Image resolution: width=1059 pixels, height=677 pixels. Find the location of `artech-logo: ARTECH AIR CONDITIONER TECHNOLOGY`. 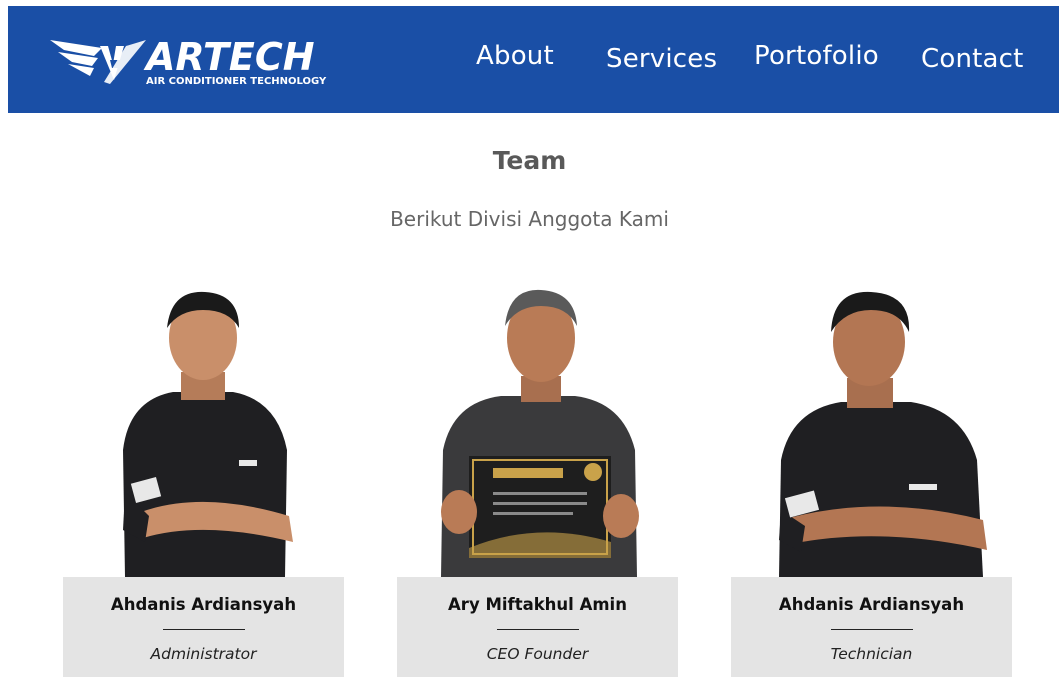

artech-logo: ARTECH AIR CONDITIONER TECHNOLOGY is located at coordinates (210, 62).